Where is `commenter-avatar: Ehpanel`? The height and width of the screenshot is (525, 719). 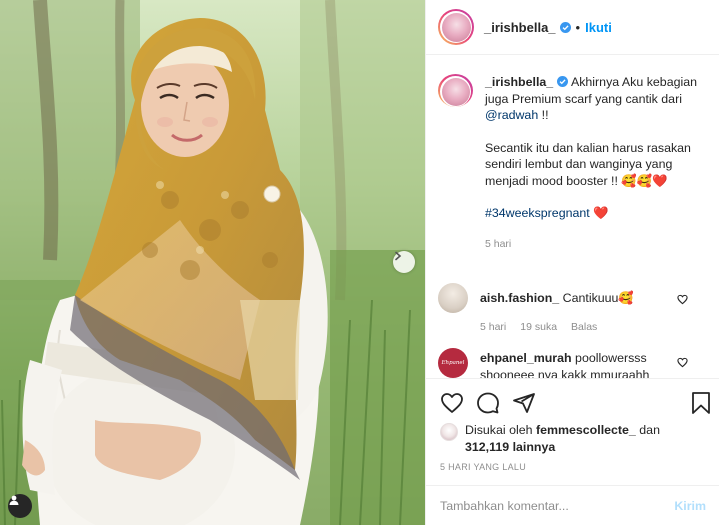
commenter-avatar: Ehpanel is located at coordinates (453, 363).